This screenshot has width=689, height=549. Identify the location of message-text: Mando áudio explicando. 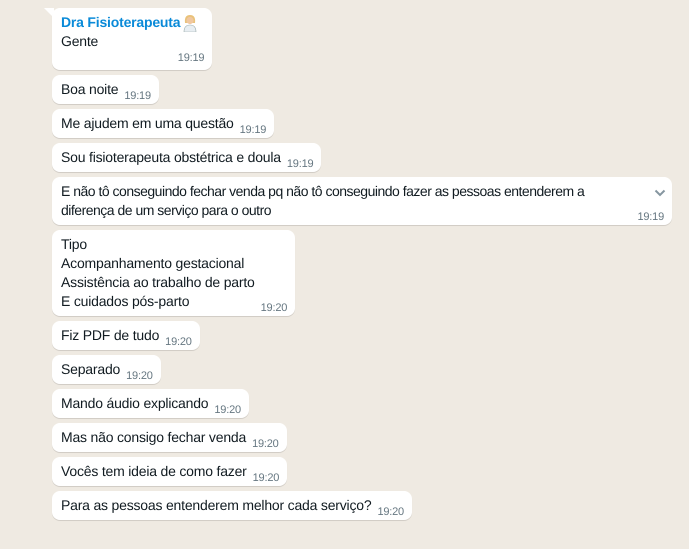
(134, 403).